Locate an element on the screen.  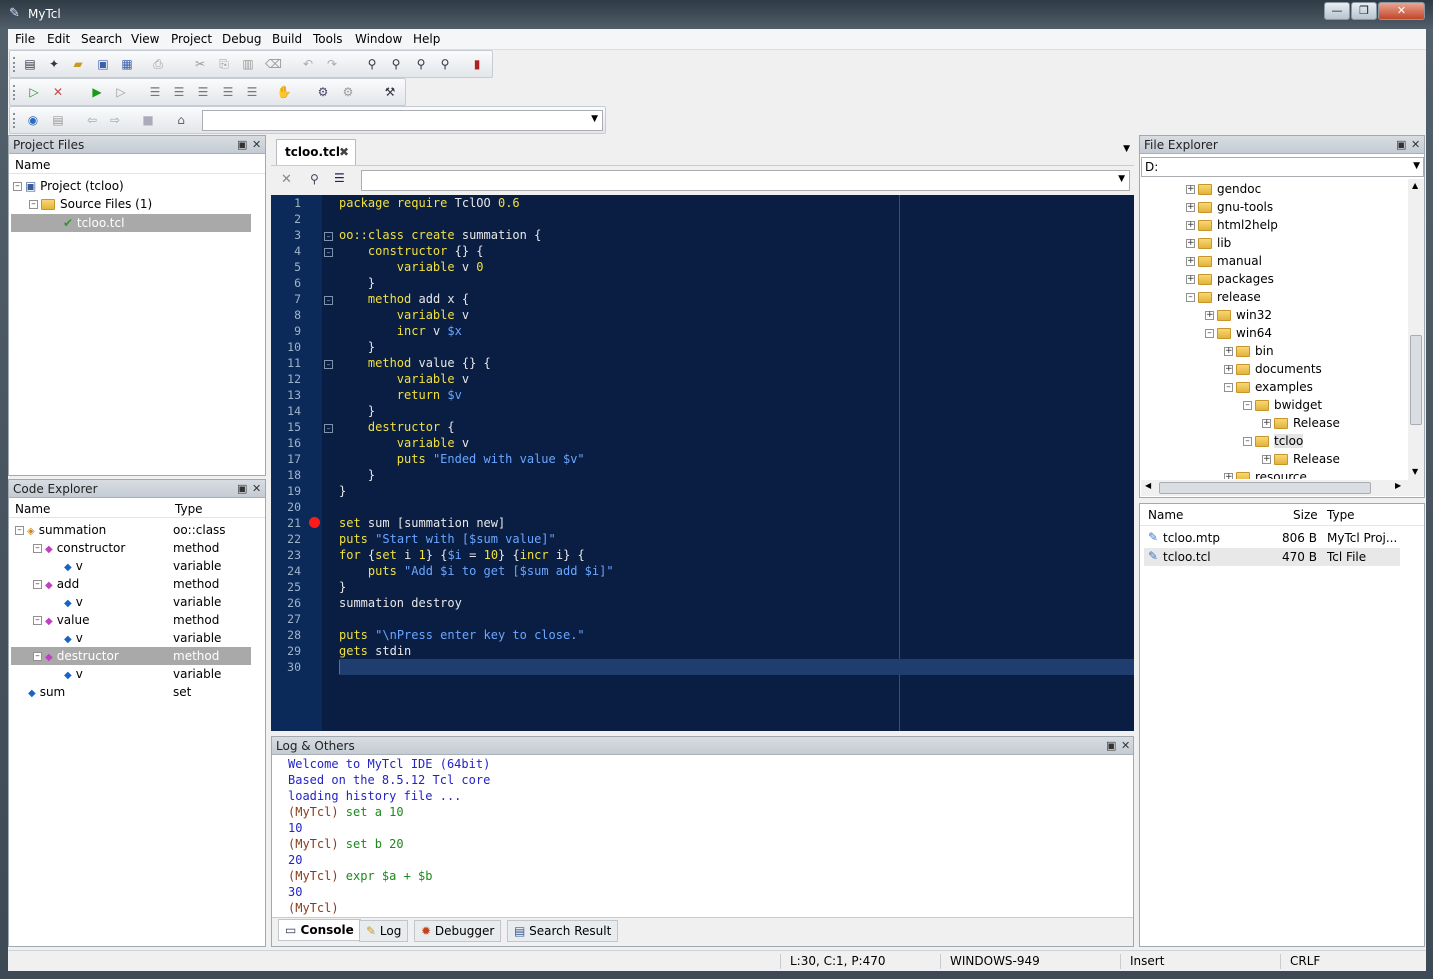
find-prev-icon: ⚲ is located at coordinates (421, 64).